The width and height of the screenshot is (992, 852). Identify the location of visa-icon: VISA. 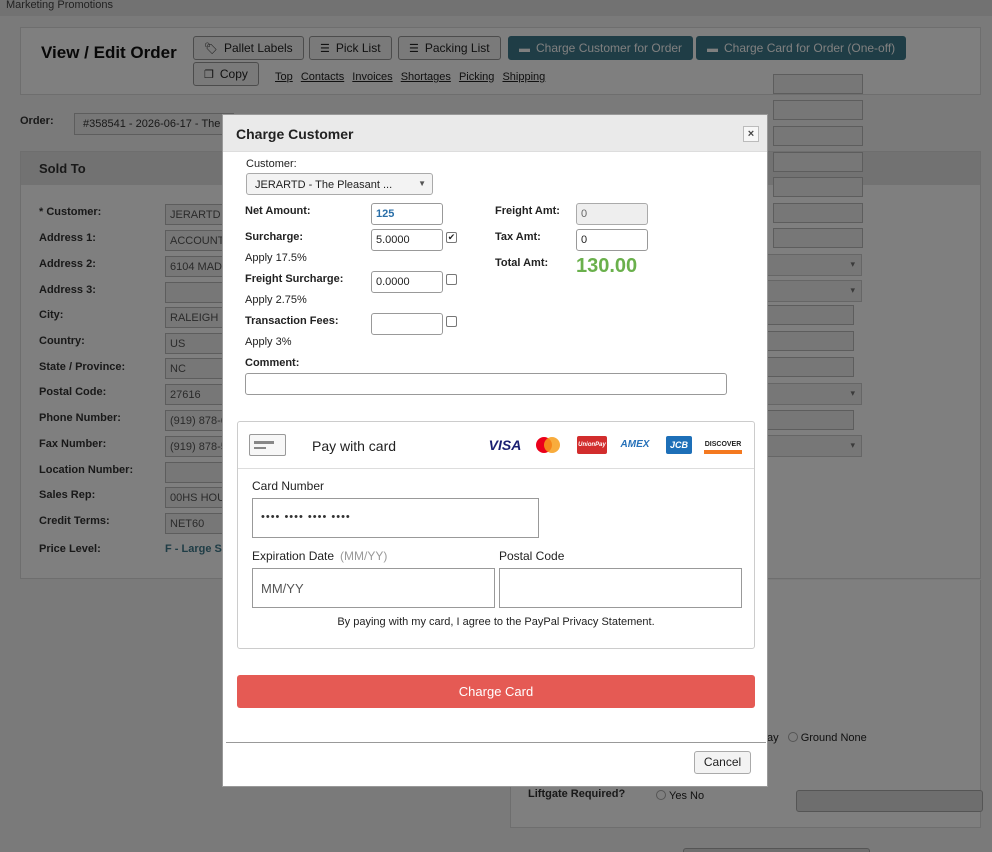
(505, 445).